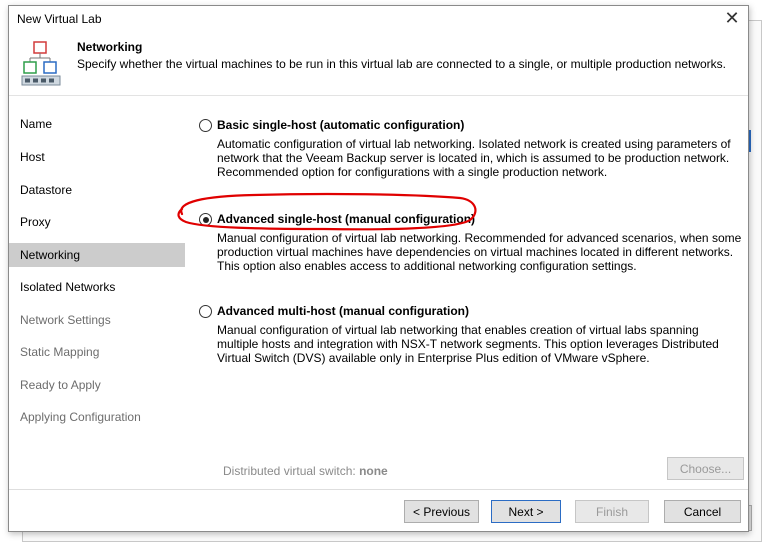 Image resolution: width=768 pixels, height=545 pixels. Describe the element at coordinates (110, 47) in the screenshot. I see `page-title: Networking` at that location.